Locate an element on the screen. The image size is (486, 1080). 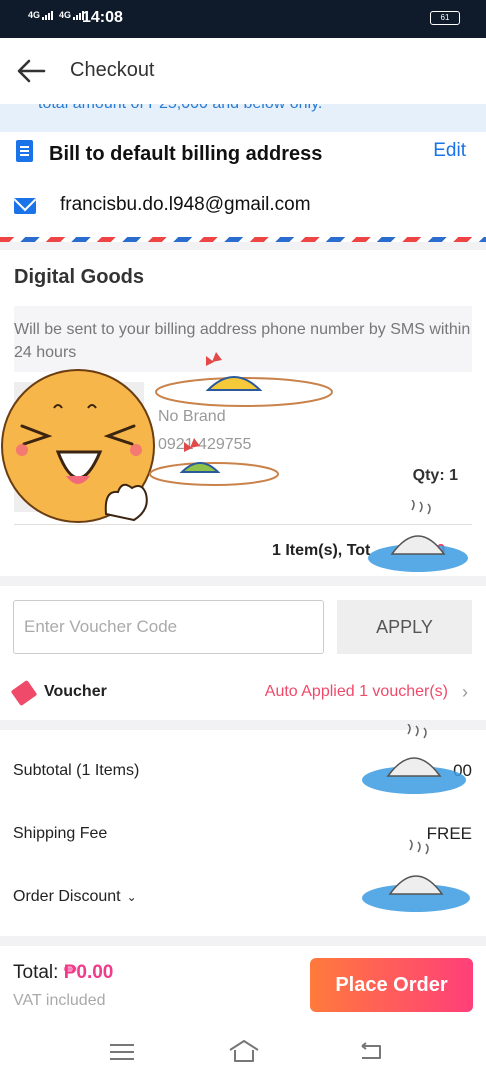
home-icon is located at coordinates (244, 1051).